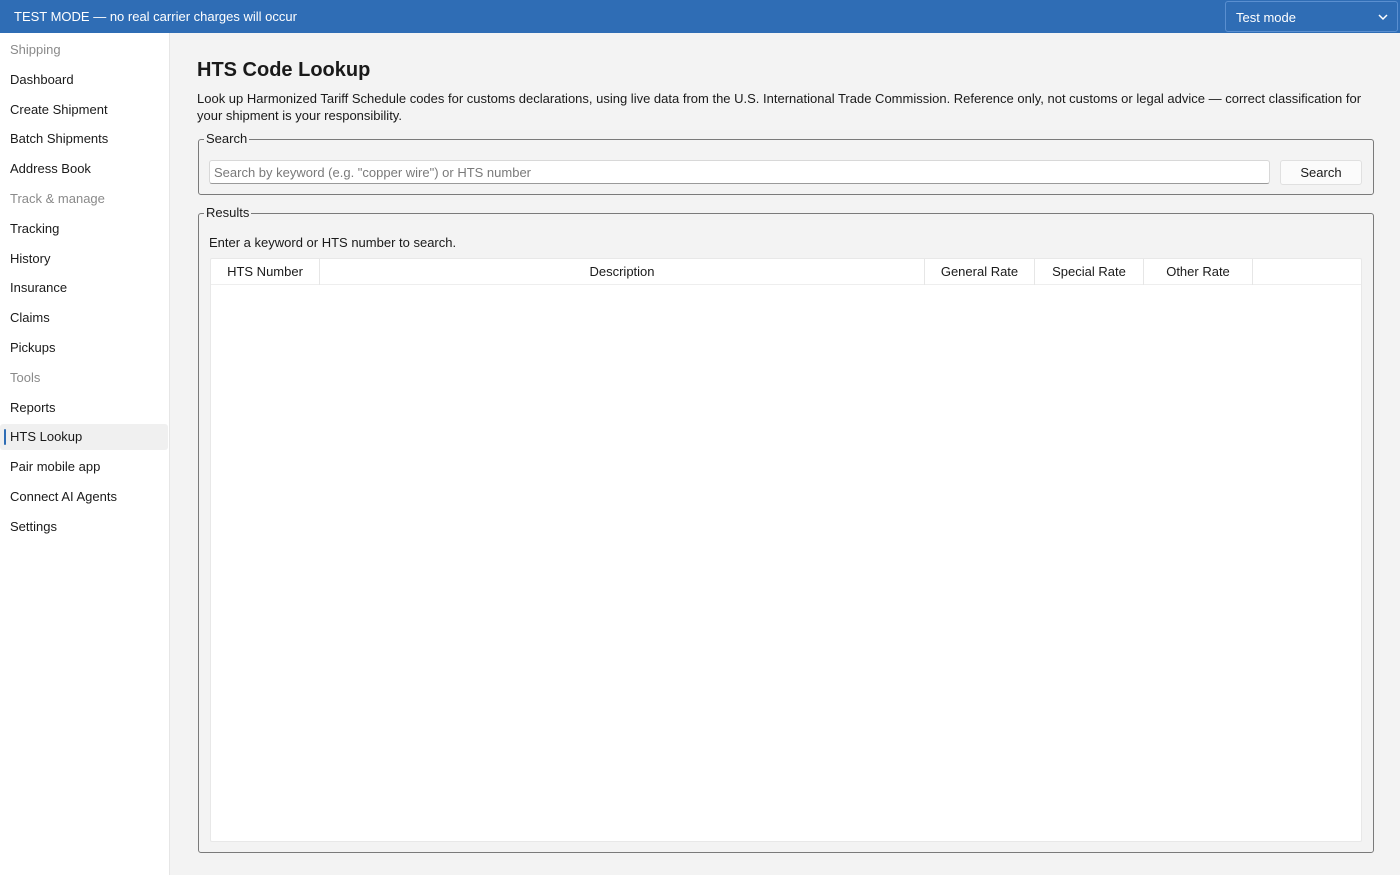 Image resolution: width=1400 pixels, height=875 pixels. What do you see at coordinates (228, 212) in the screenshot?
I see `results-group-legend: Results` at bounding box center [228, 212].